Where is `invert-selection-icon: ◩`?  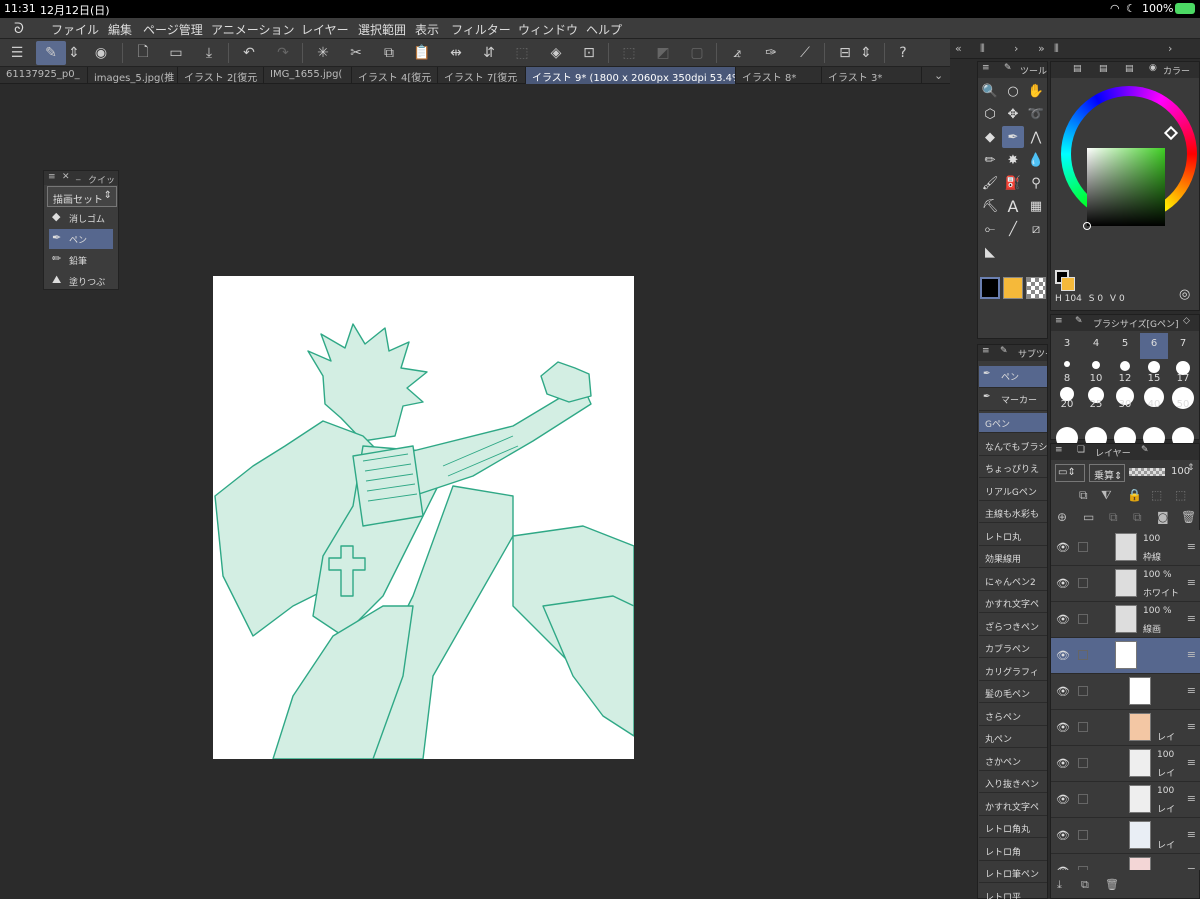 invert-selection-icon: ◩ is located at coordinates (663, 53).